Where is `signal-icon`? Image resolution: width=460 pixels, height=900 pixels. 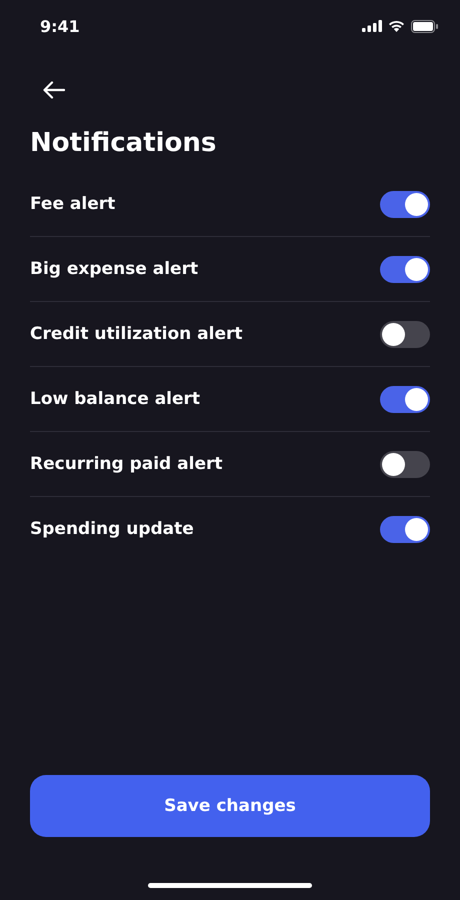 signal-icon is located at coordinates (372, 26).